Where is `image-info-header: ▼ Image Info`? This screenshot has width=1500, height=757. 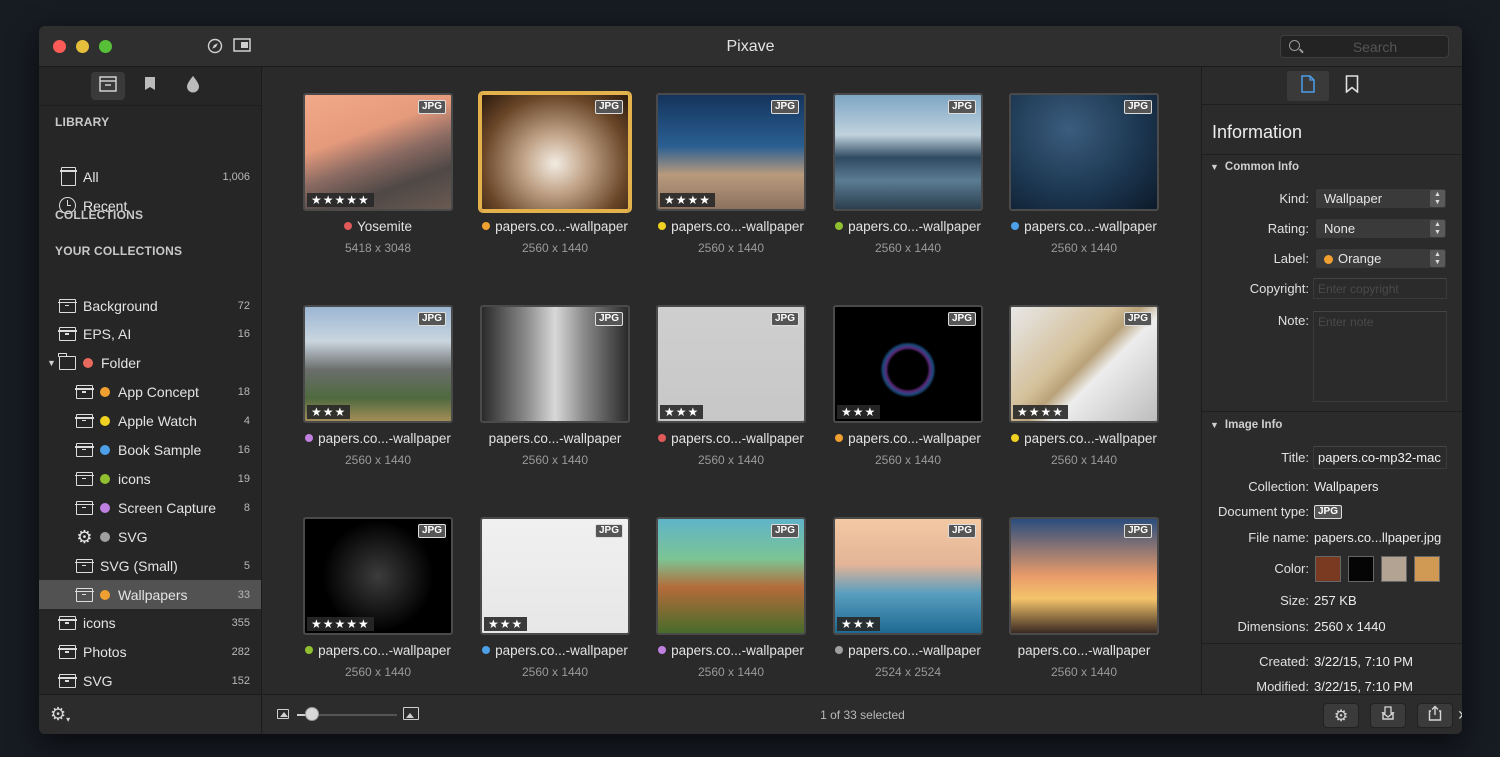
image-info-header: ▼ Image Info is located at coordinates (1246, 425).